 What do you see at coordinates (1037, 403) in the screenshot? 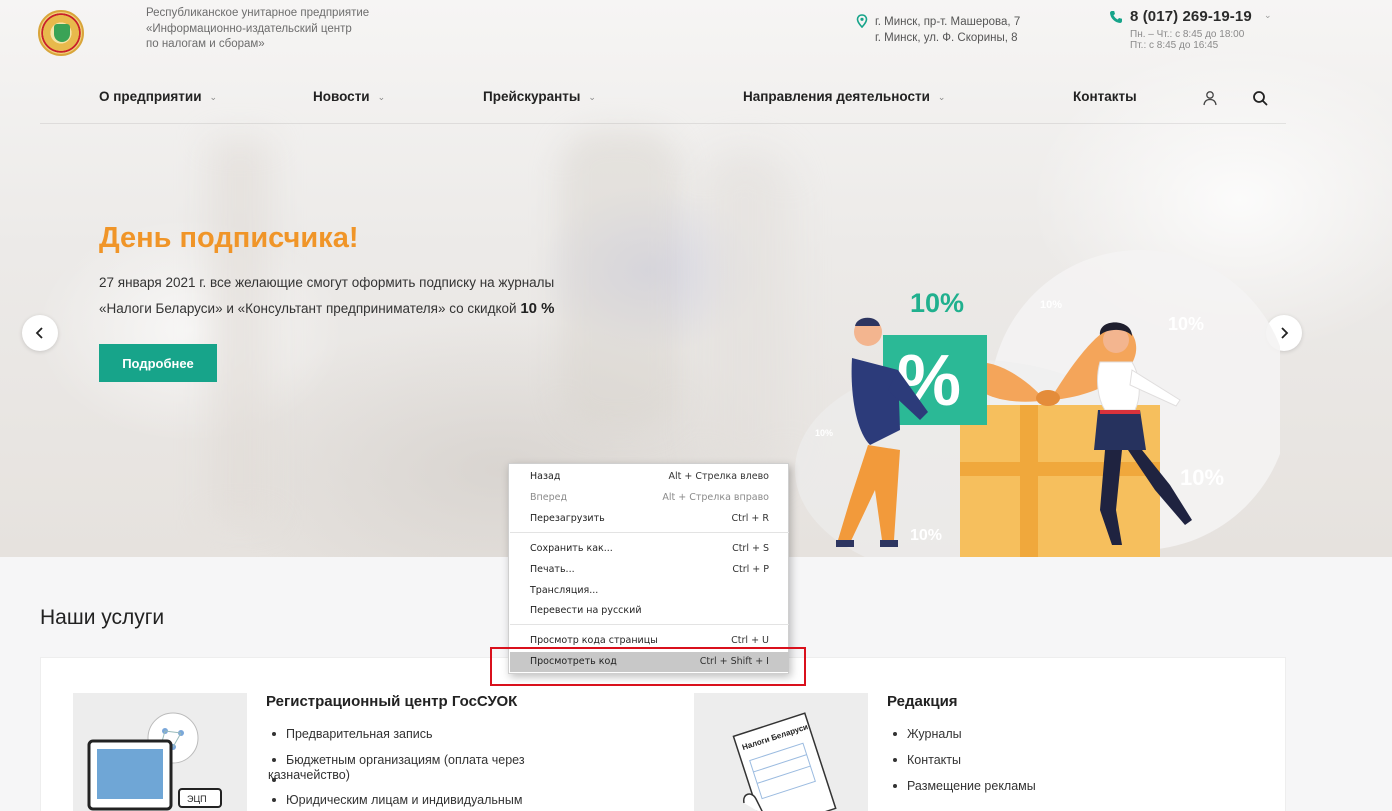
I see `discount-gift-illustration: 10% 10% 10% 10% 10% 10% %` at bounding box center [1037, 403].